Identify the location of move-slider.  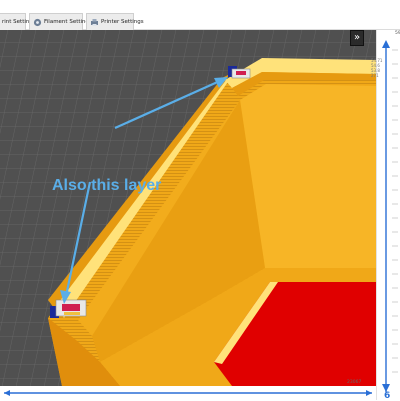
(188, 393).